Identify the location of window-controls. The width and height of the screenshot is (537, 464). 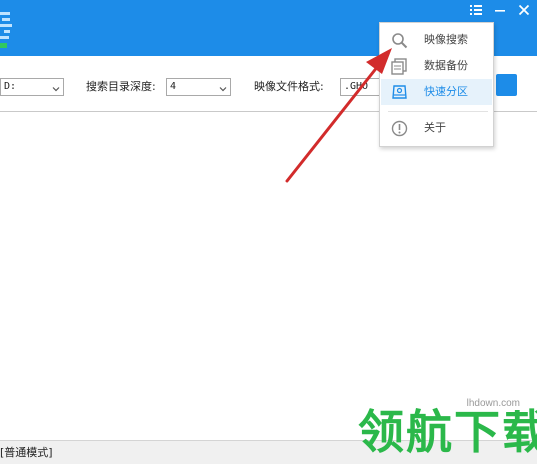
(500, 10).